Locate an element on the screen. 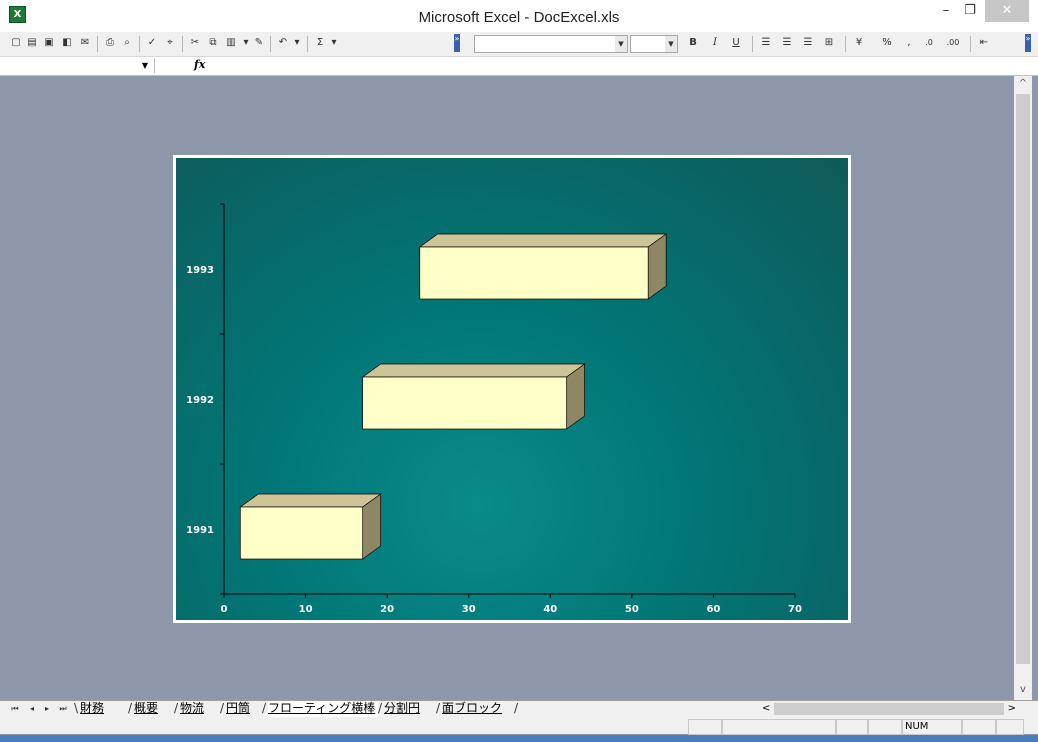  decrease-decimal-icon: .00 is located at coordinates (953, 43).